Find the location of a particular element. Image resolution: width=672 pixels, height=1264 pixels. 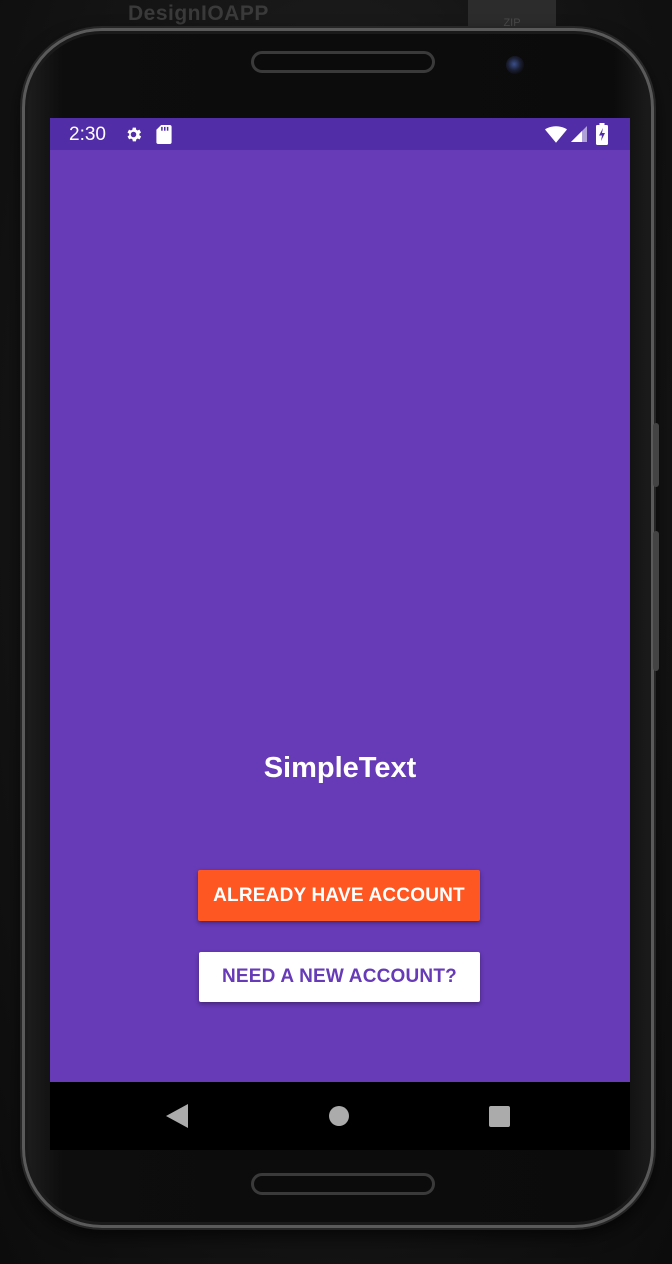

battery-charging-icon is located at coordinates (602, 134).